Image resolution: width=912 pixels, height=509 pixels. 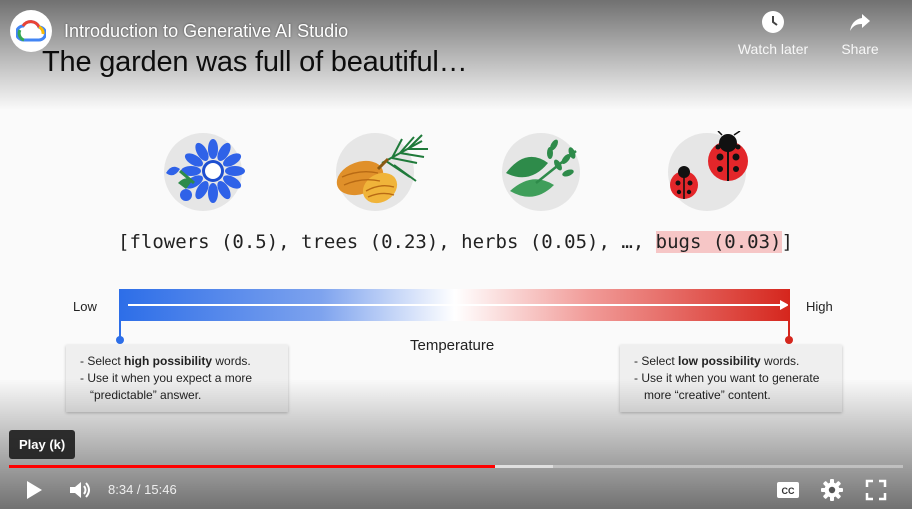 What do you see at coordinates (819, 306) in the screenshot?
I see `temperature-high-label: High` at bounding box center [819, 306].